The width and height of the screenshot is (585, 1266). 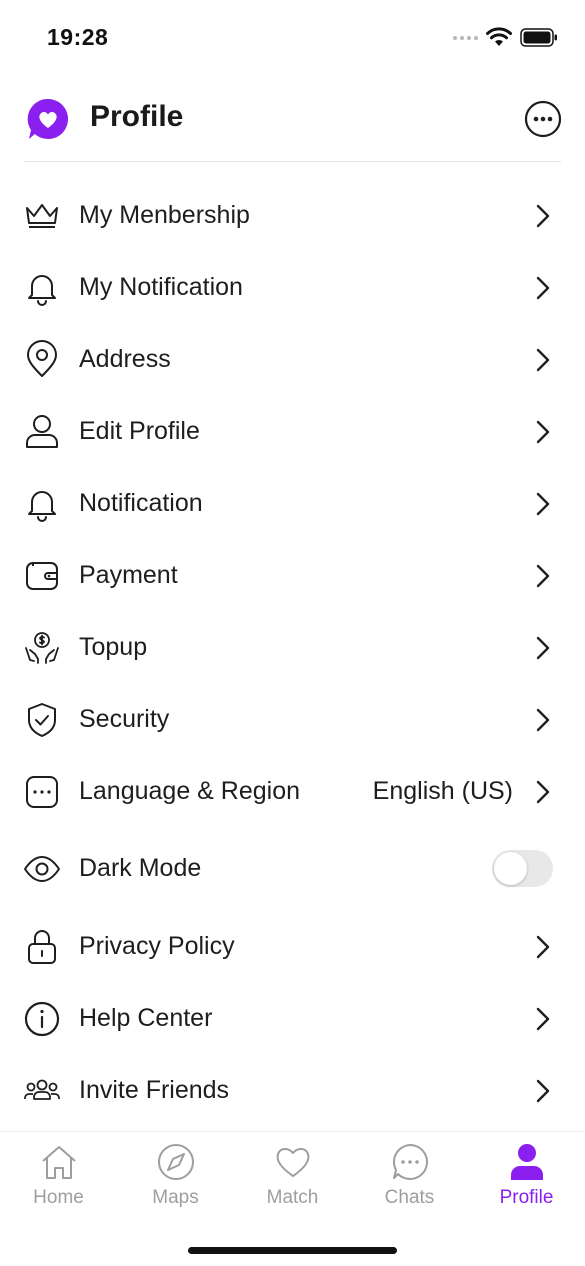 I want to click on cellular-signal-icon, so click(x=465, y=38).